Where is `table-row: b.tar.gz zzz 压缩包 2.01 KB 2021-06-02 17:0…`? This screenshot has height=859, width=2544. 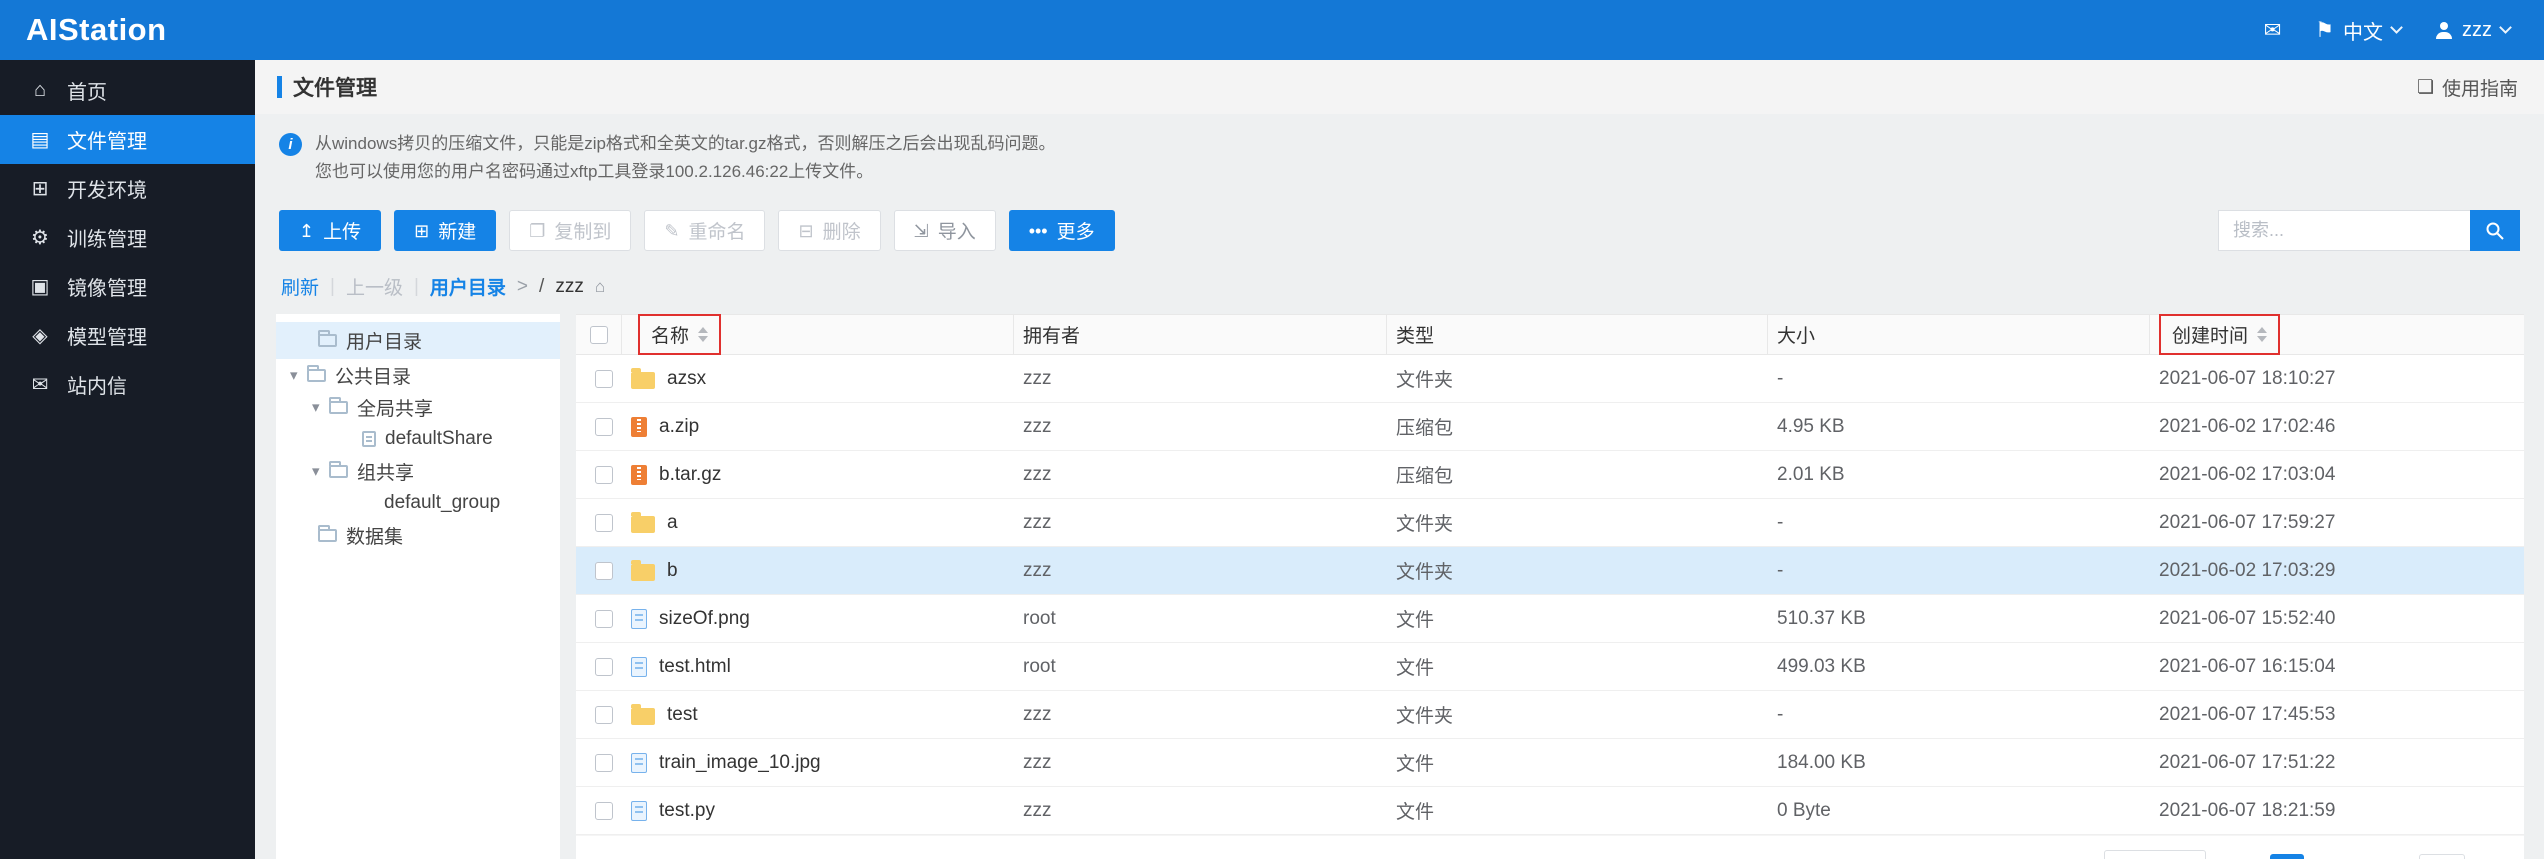 table-row: b.tar.gz zzz 压缩包 2.01 KB 2021-06-02 17:0… is located at coordinates (1550, 475).